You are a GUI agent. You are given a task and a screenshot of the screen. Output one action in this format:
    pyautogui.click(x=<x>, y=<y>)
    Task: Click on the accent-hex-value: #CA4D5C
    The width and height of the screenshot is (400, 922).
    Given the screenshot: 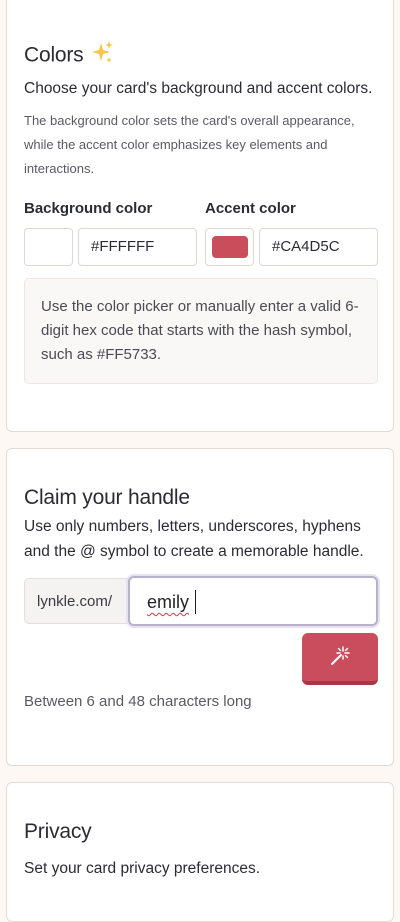 What is the action you would take?
    pyautogui.click(x=306, y=246)
    